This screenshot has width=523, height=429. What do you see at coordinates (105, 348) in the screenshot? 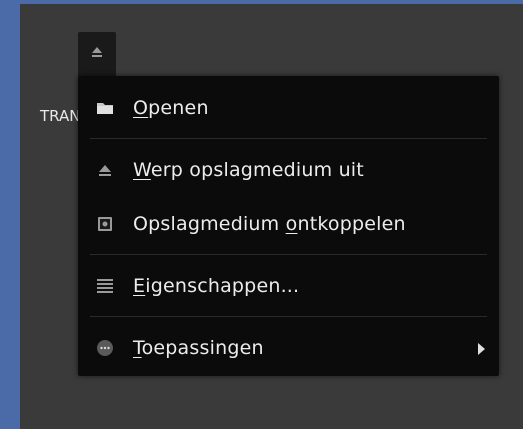
I see `applications-icon` at bounding box center [105, 348].